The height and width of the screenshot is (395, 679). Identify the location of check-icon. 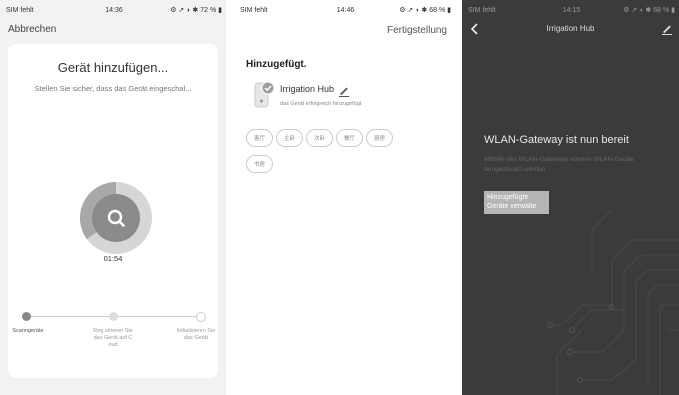
(201, 317).